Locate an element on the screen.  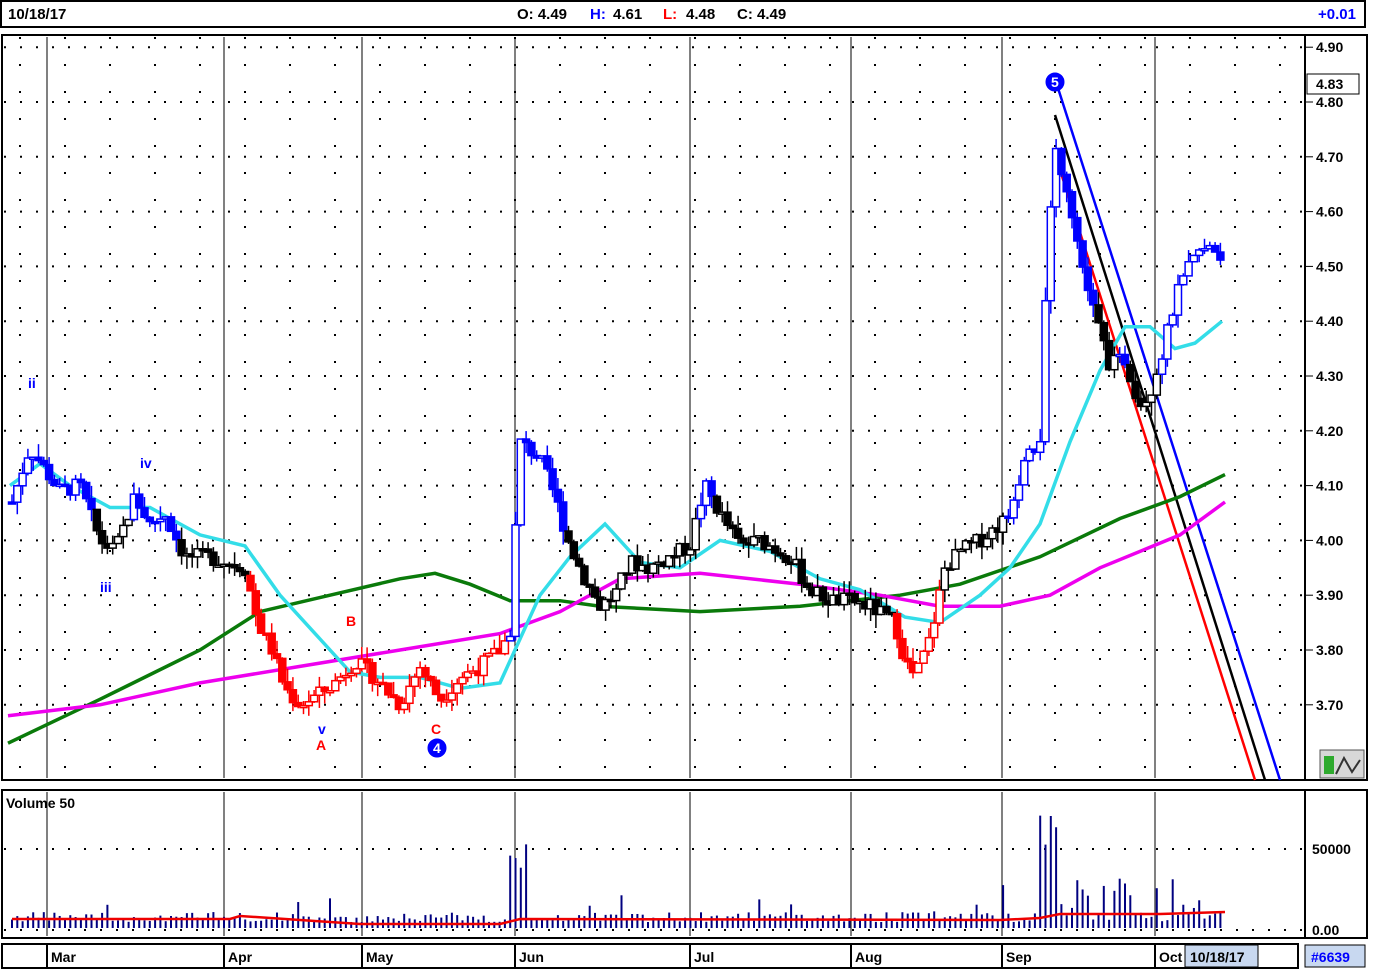
volume-bars is located at coordinates (618, 871).